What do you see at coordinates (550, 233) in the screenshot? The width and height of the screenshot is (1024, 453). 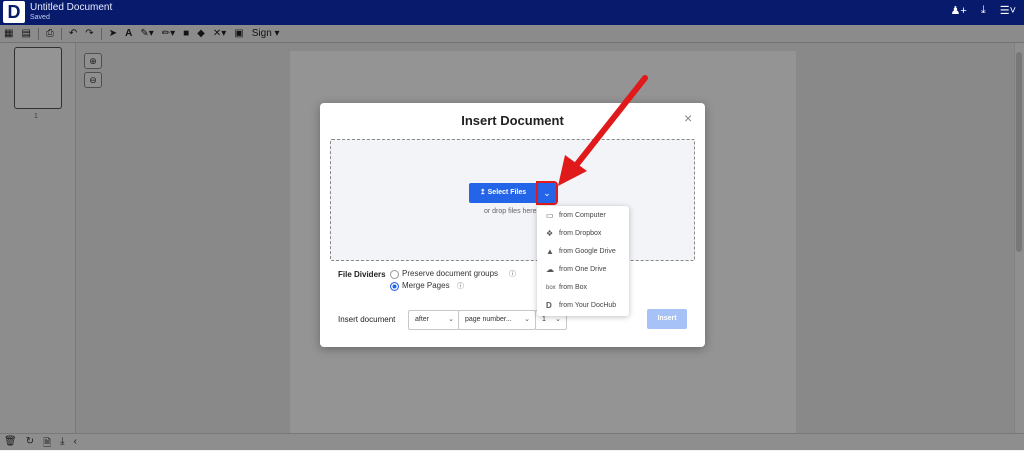 I see `dropbox-icon: ❖` at bounding box center [550, 233].